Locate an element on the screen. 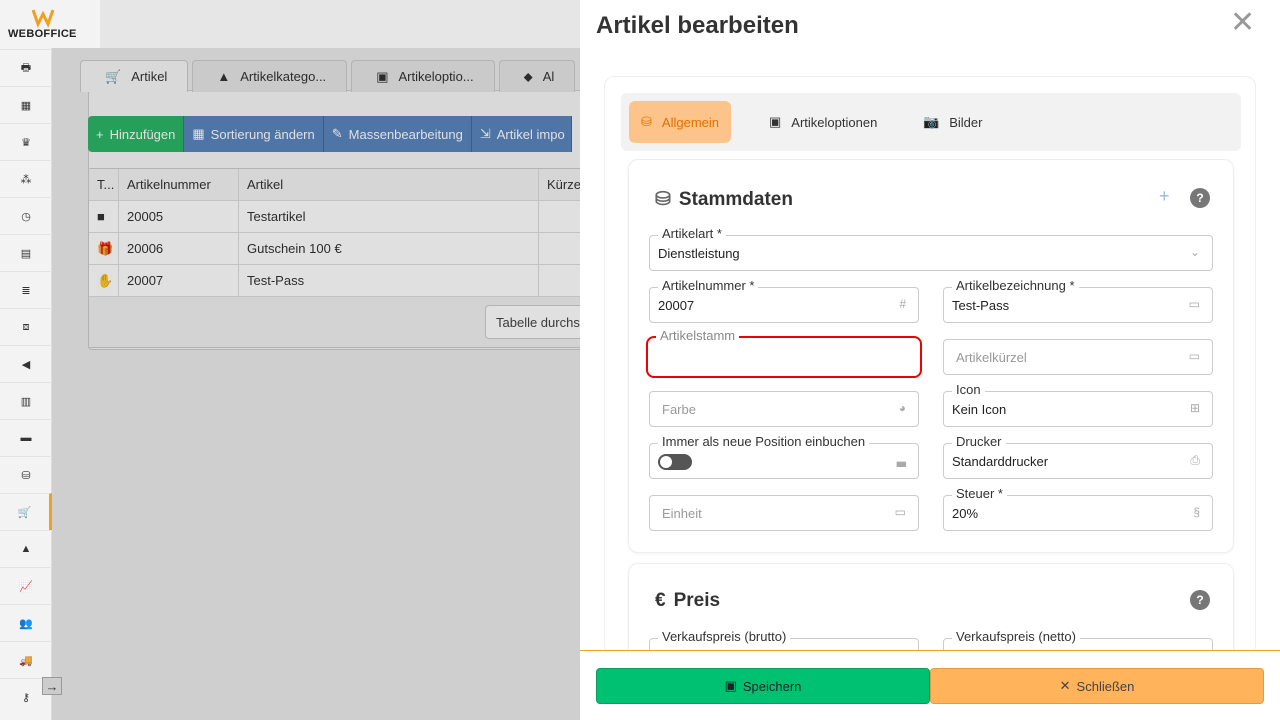  options-icon: ▣ is located at coordinates (775, 121).